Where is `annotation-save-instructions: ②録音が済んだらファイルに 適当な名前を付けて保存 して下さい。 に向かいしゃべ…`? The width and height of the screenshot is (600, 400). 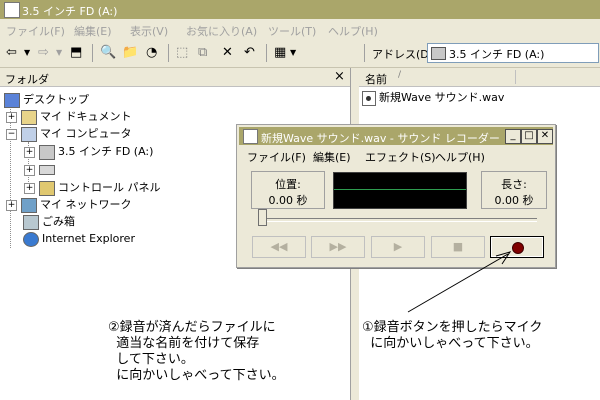
annotation-save-instructions: ②録音が済んだらファイルに 適当な名前を付けて保存 して下さい。 に向かいしゃべ… is located at coordinates (196, 351).